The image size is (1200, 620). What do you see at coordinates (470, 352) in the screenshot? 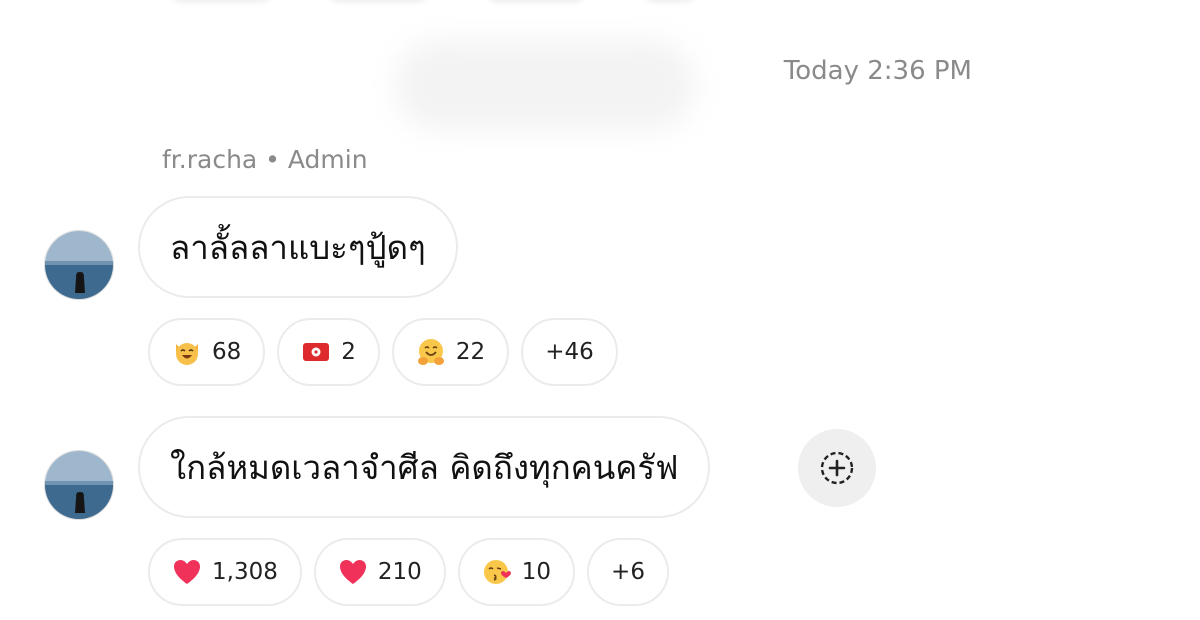
I see `reaction-count: 22` at bounding box center [470, 352].